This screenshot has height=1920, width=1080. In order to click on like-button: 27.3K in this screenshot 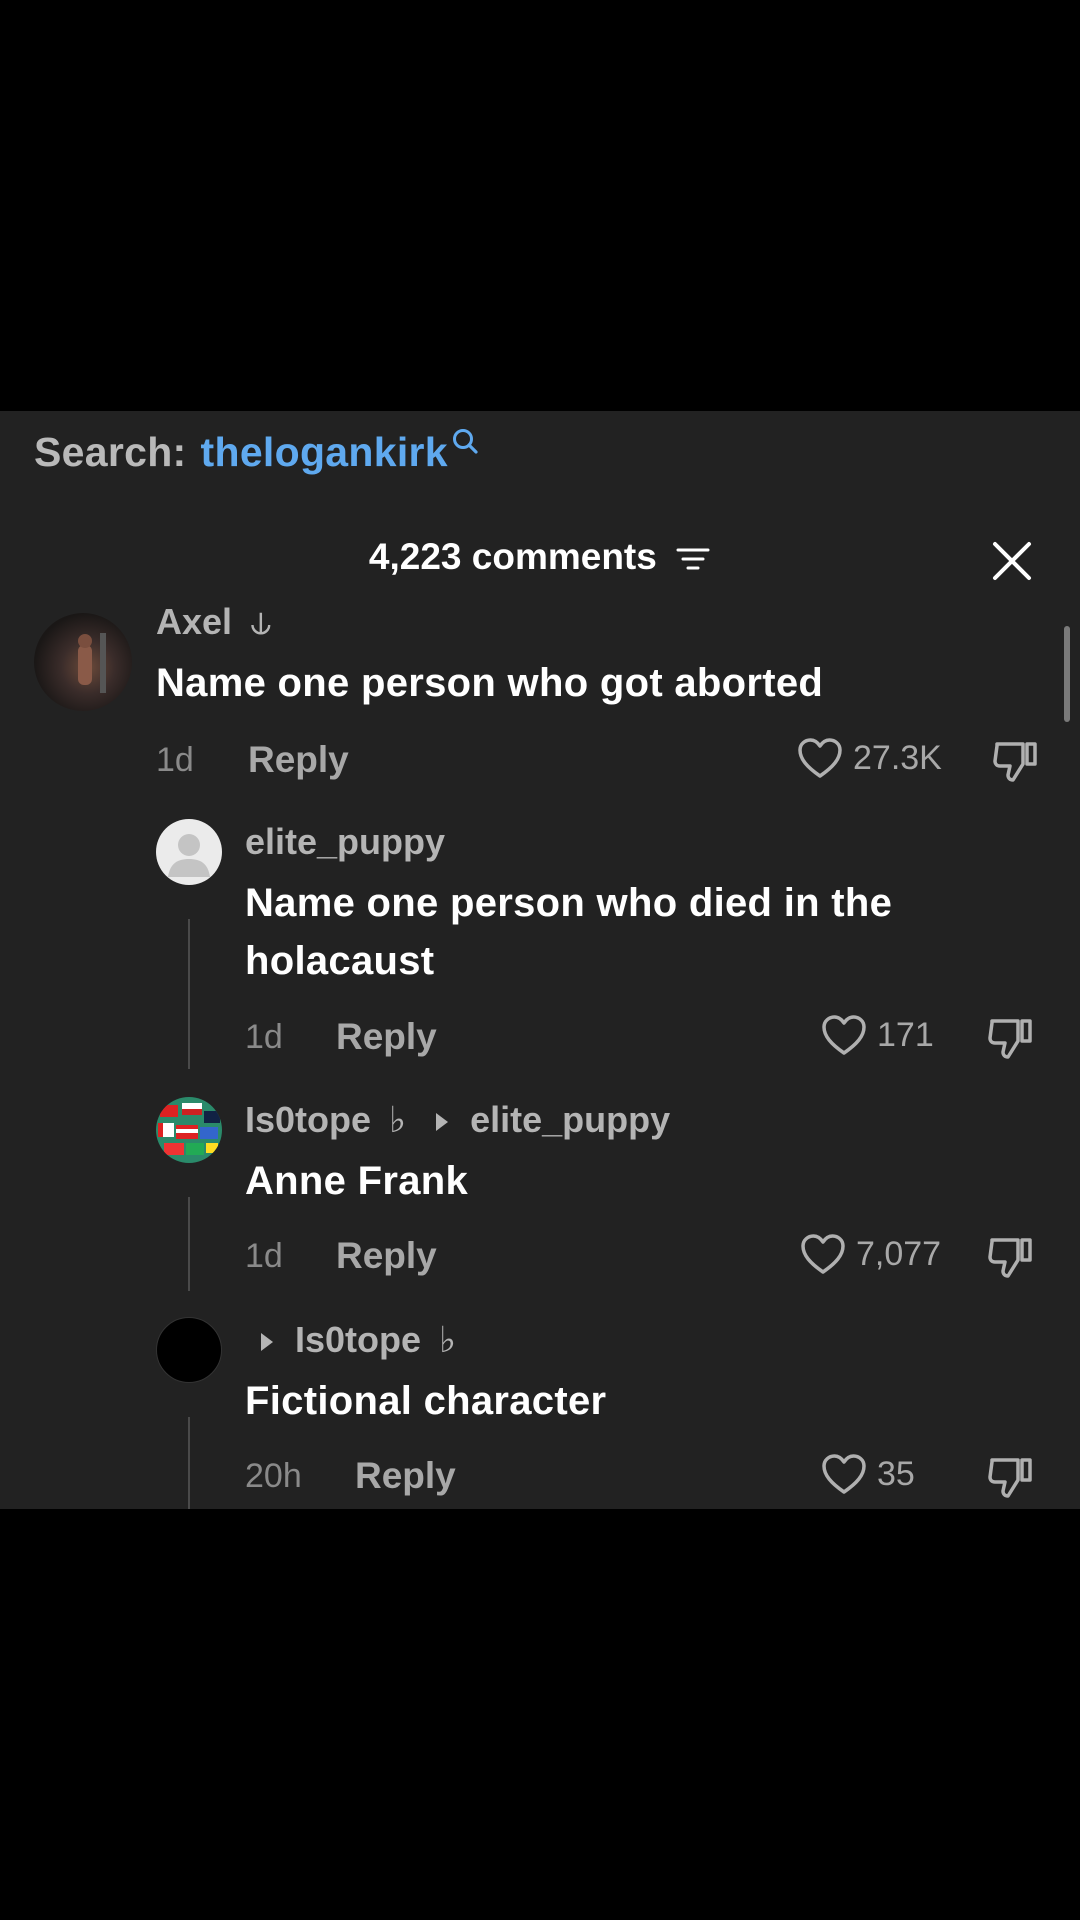, I will do `click(869, 758)`.